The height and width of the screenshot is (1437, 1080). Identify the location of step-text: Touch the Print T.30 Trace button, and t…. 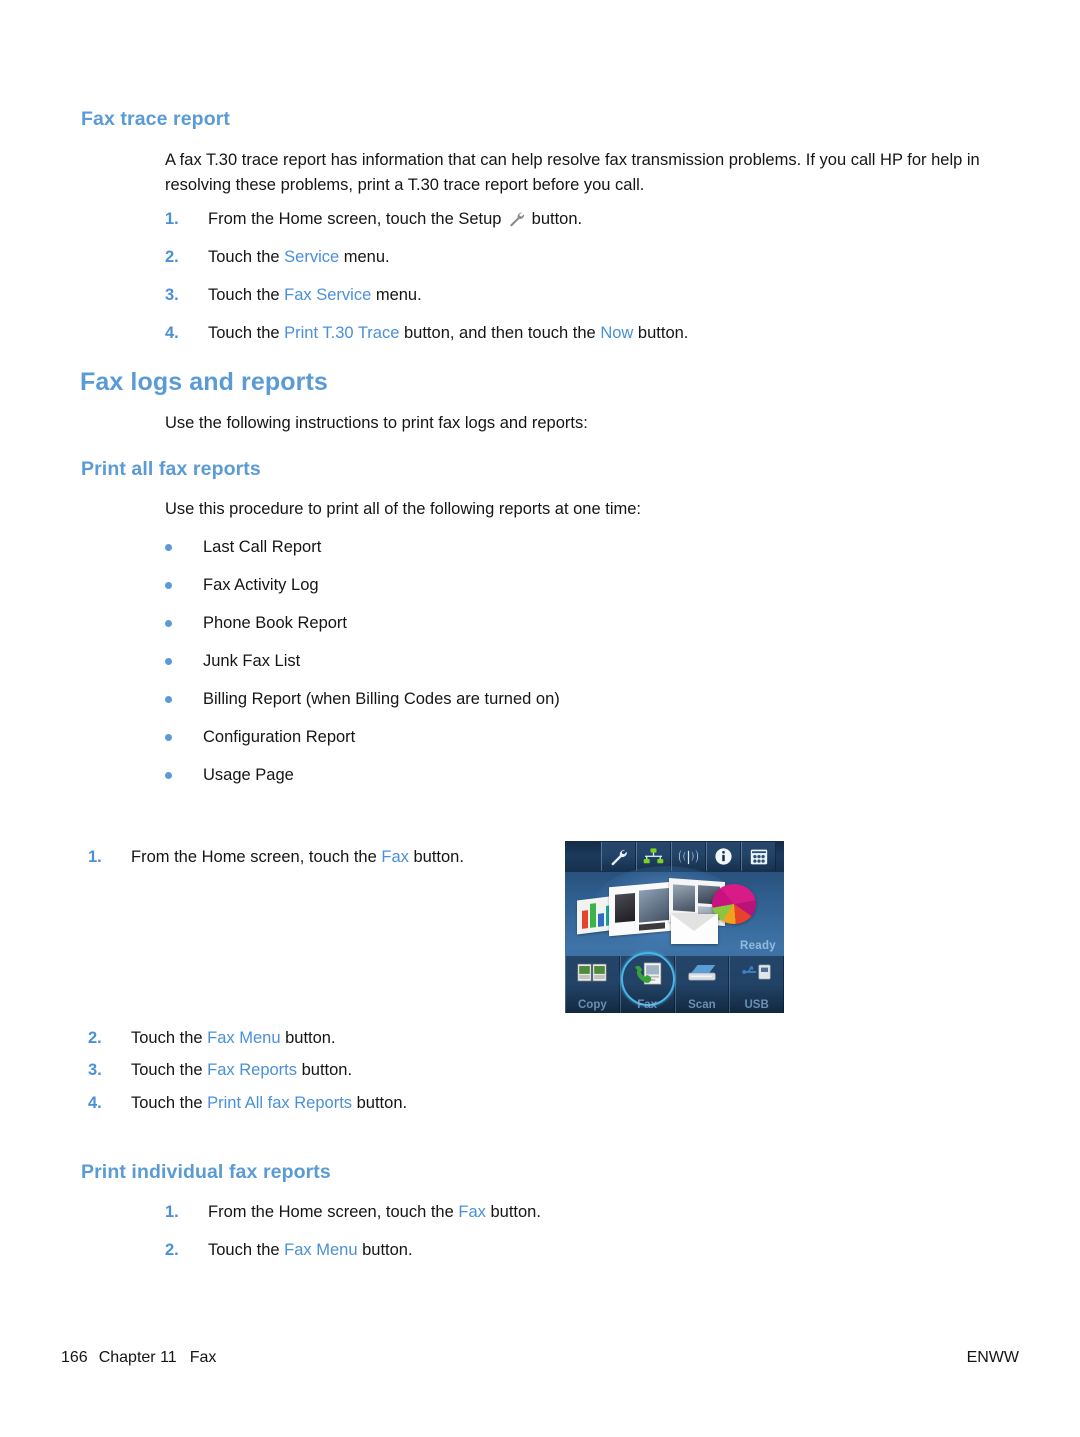
(565, 333).